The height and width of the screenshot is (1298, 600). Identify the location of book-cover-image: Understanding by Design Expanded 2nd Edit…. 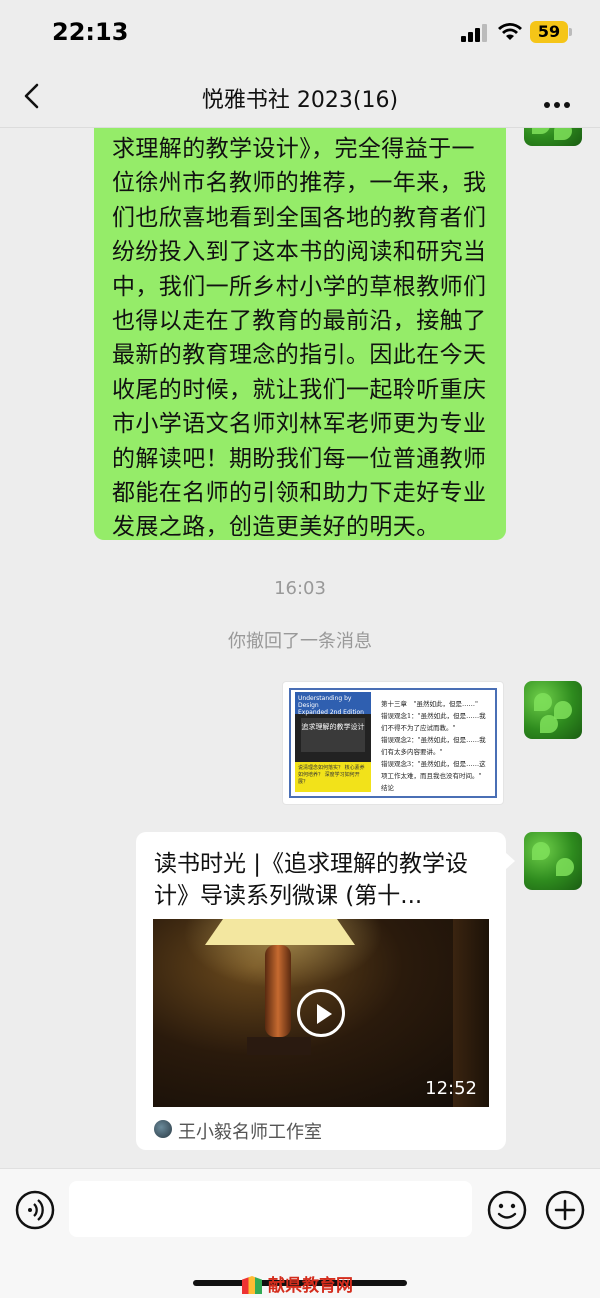
(333, 742).